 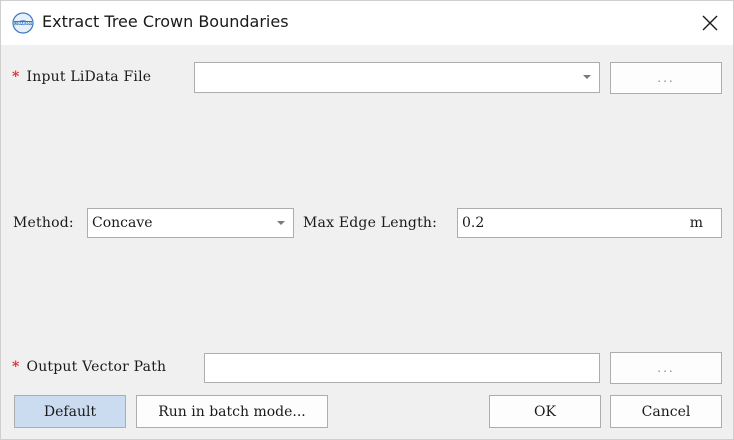 What do you see at coordinates (367, 23) in the screenshot?
I see `title-bar: LIDAR360 Extract Tree Crown Boundaries` at bounding box center [367, 23].